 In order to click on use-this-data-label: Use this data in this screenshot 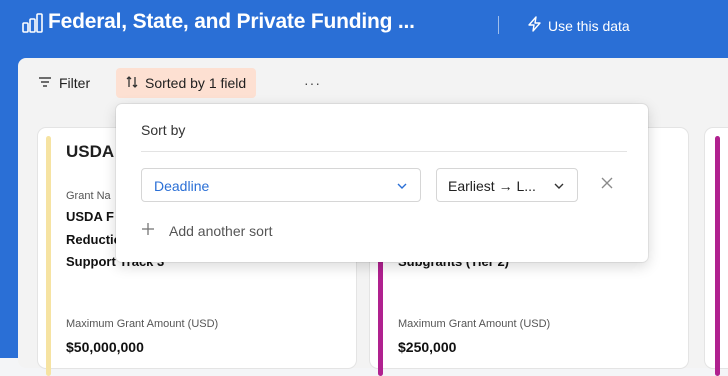, I will do `click(589, 25)`.